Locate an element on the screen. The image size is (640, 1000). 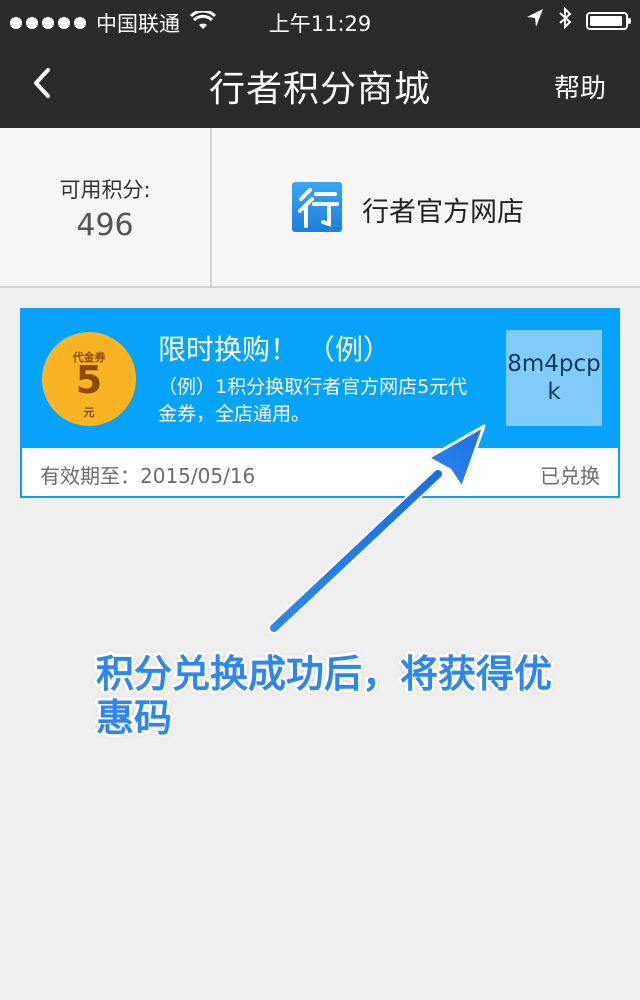
coupon-footer: 有效期至：2015/05/16 已兑换 is located at coordinates (320, 472).